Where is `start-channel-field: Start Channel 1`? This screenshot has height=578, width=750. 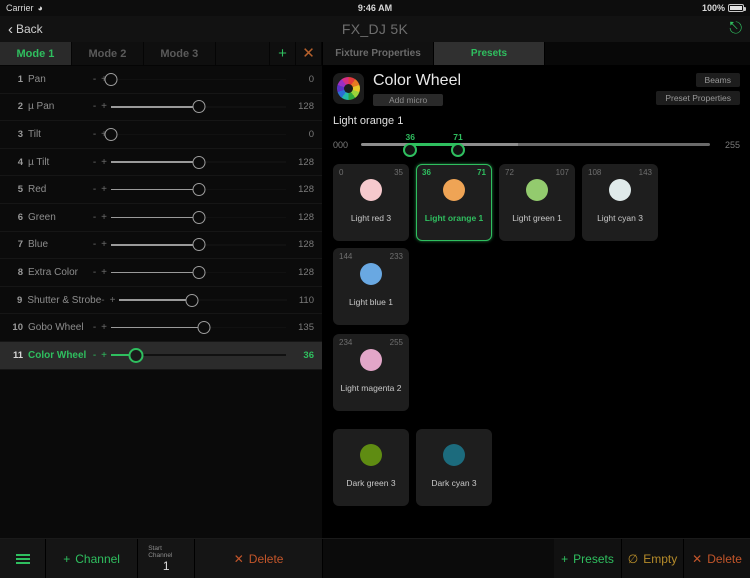
start-channel-field: Start Channel 1 is located at coordinates (167, 558).